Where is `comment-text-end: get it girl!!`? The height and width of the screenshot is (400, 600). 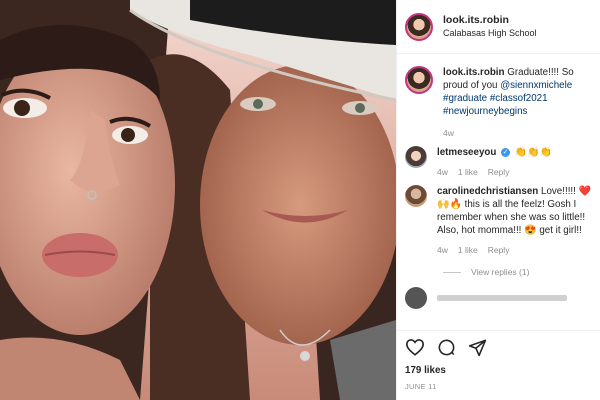 comment-text-end: get it girl!! is located at coordinates (560, 230).